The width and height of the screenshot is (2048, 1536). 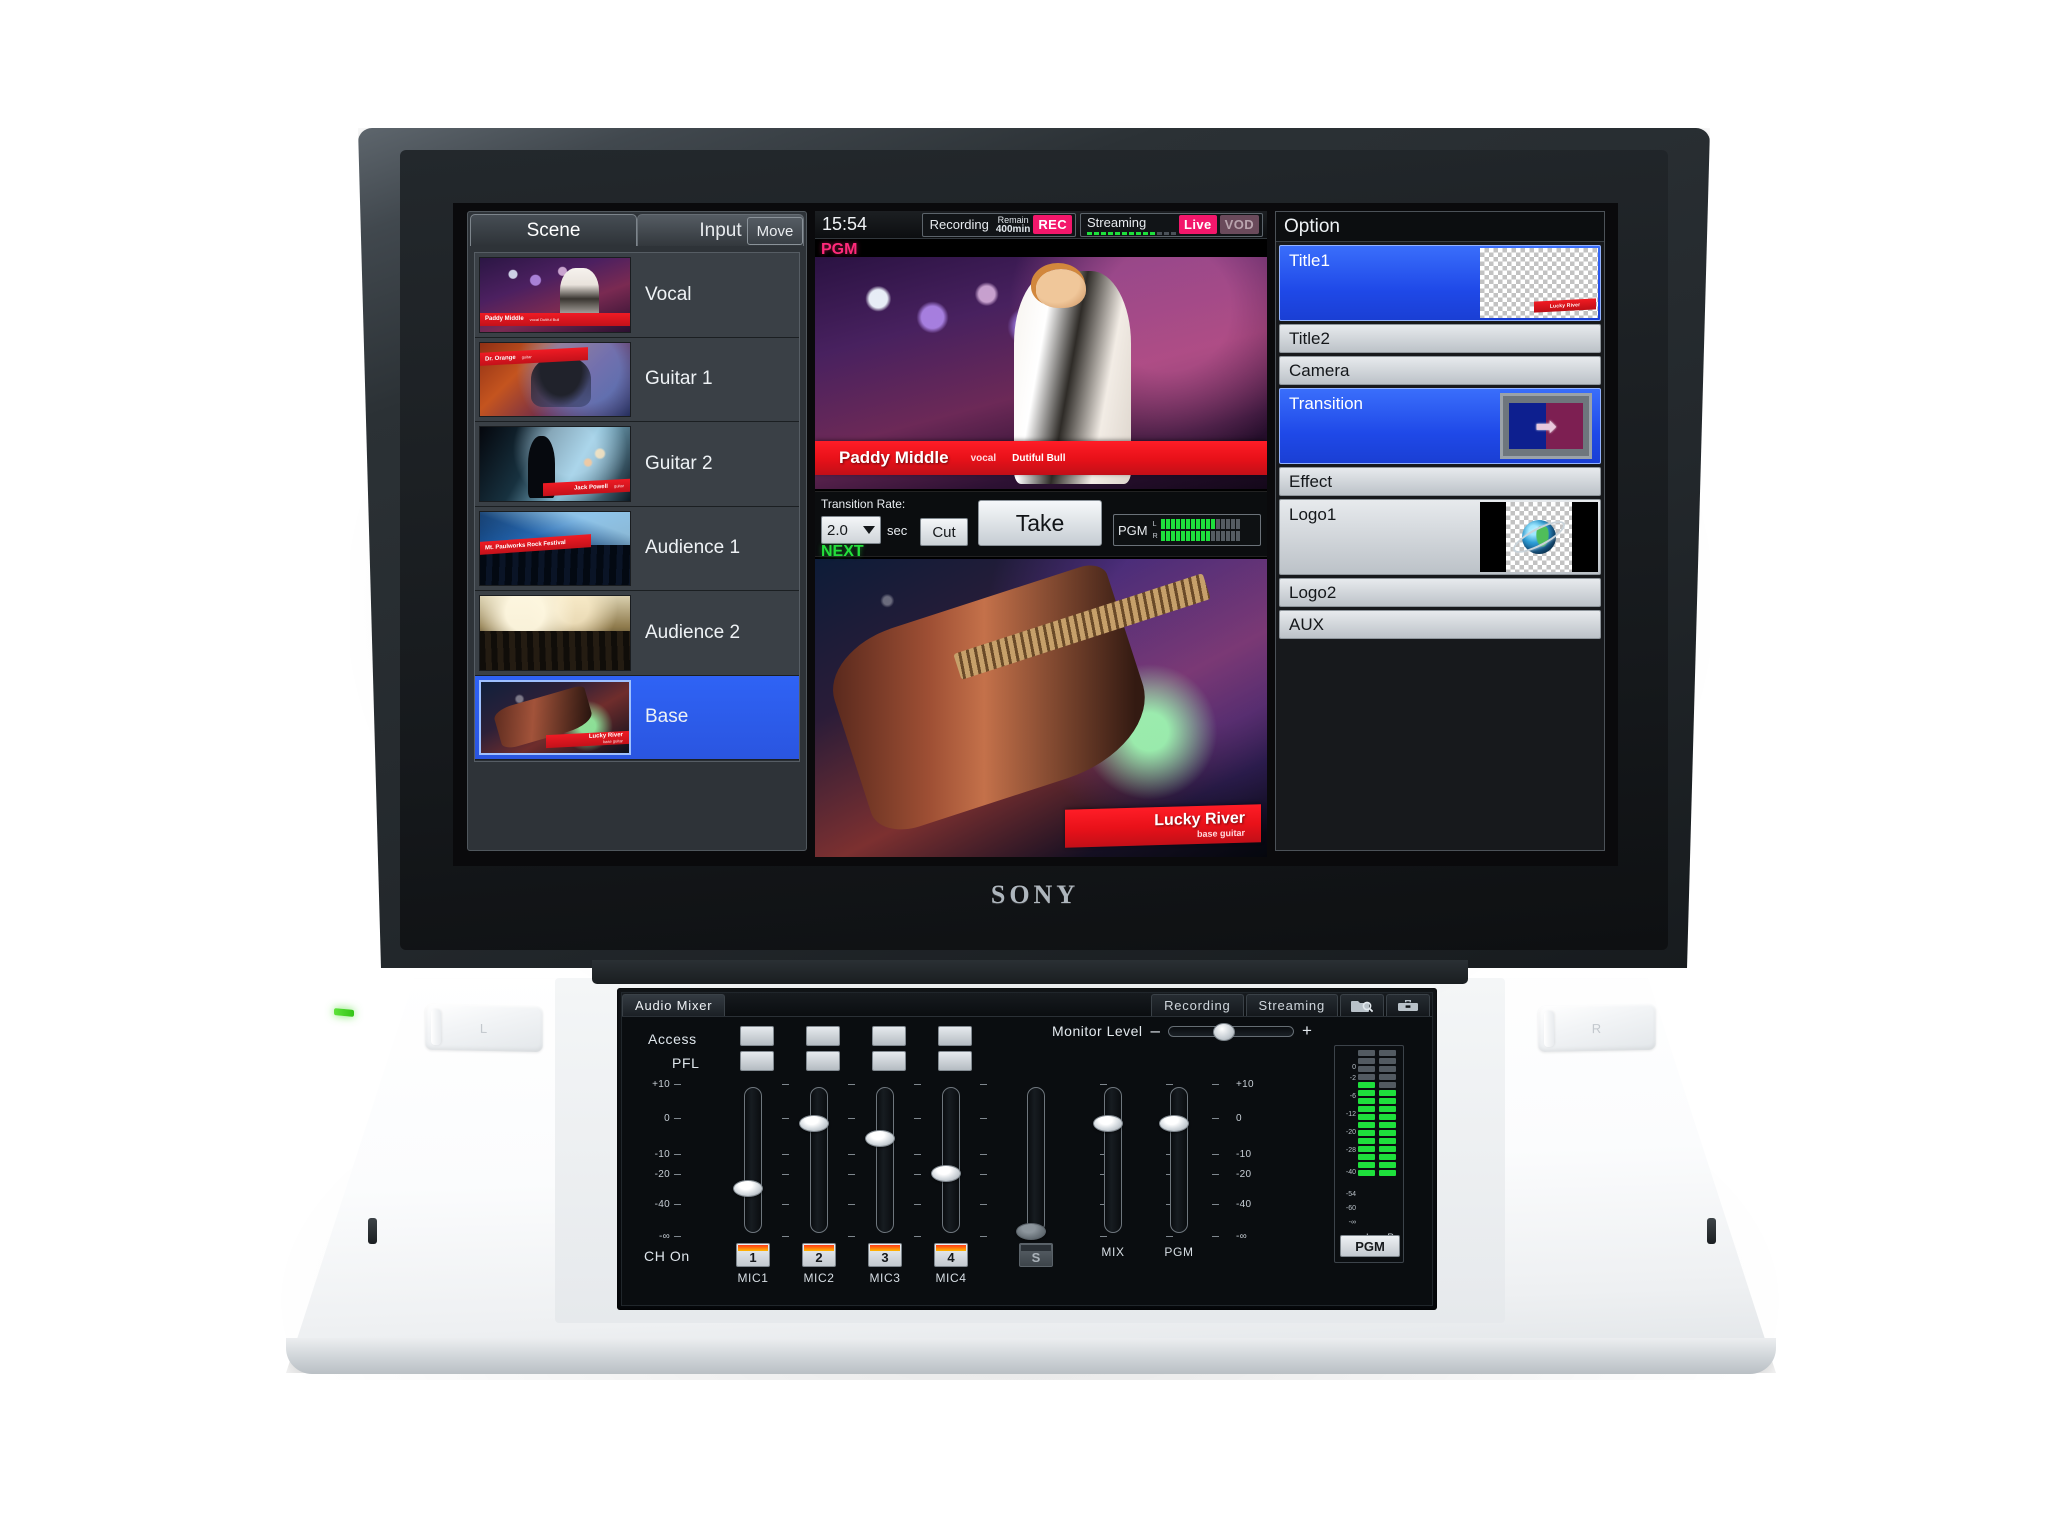 I want to click on monitor-level-slider, so click(x=1231, y=1031).